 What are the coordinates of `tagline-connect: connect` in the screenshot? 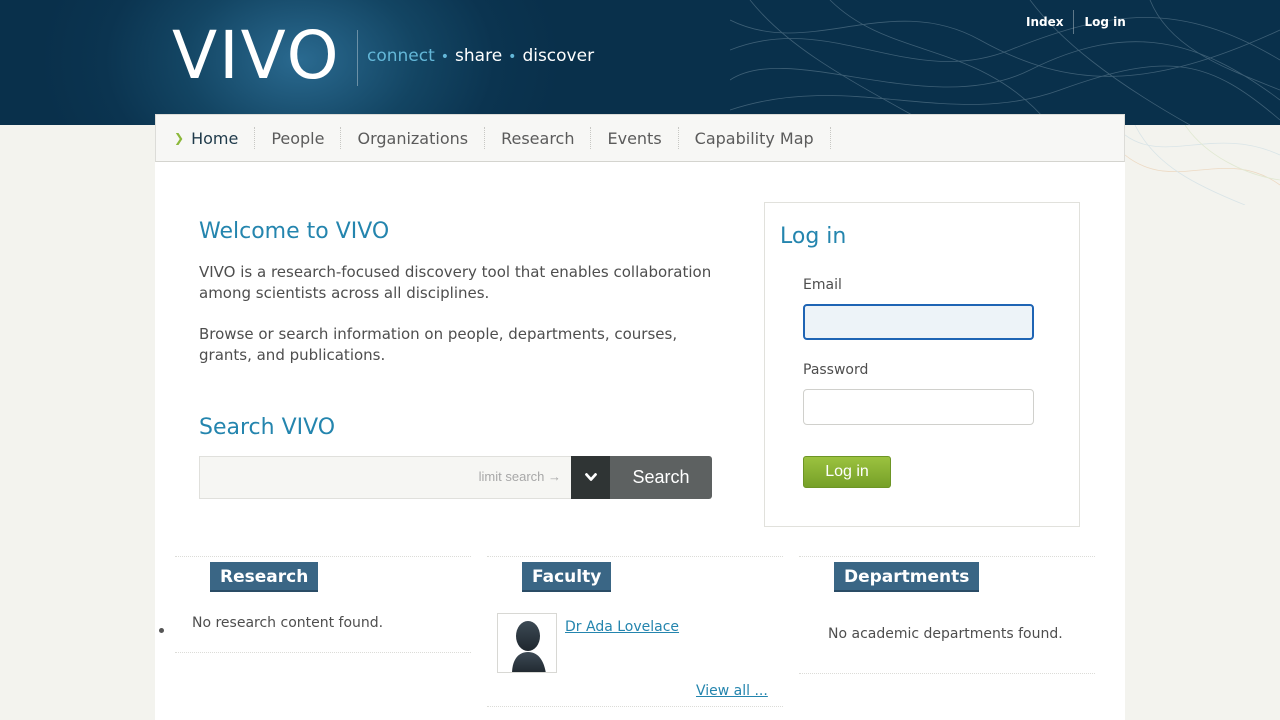 It's located at (401, 56).